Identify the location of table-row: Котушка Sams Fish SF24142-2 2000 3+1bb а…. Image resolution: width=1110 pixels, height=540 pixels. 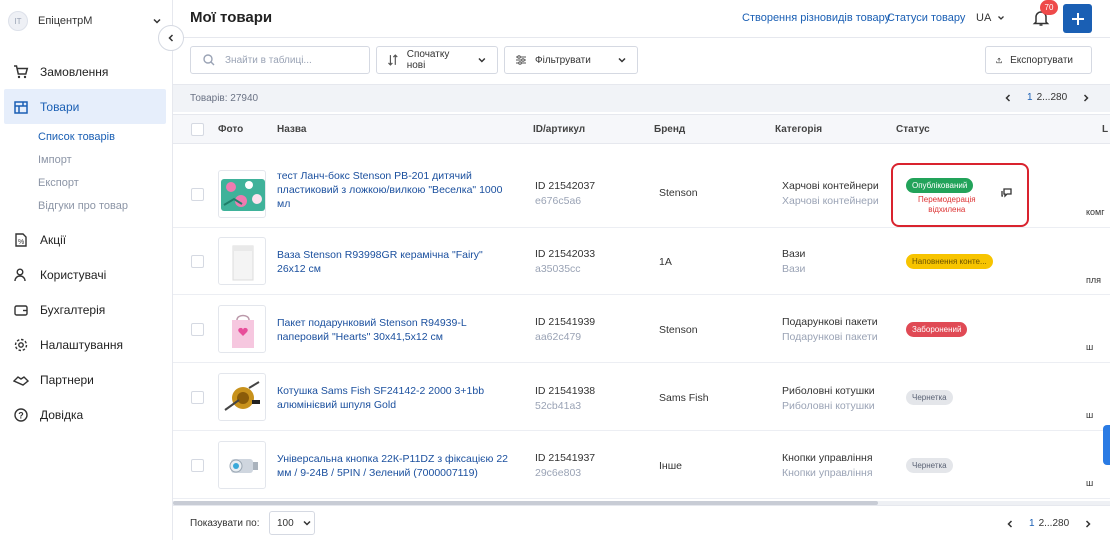
(641, 397).